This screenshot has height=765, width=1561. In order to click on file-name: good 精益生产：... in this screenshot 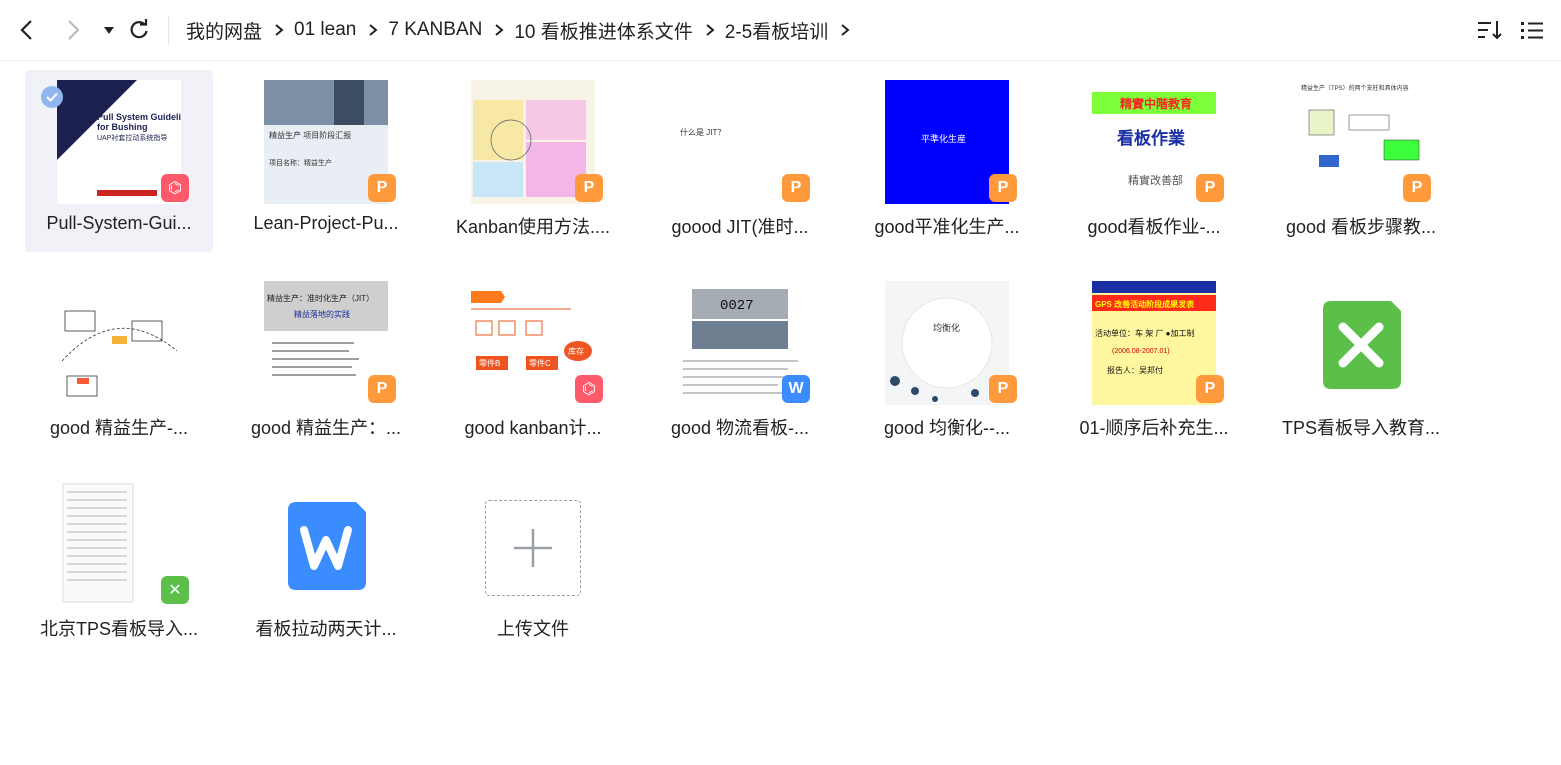, I will do `click(326, 428)`.